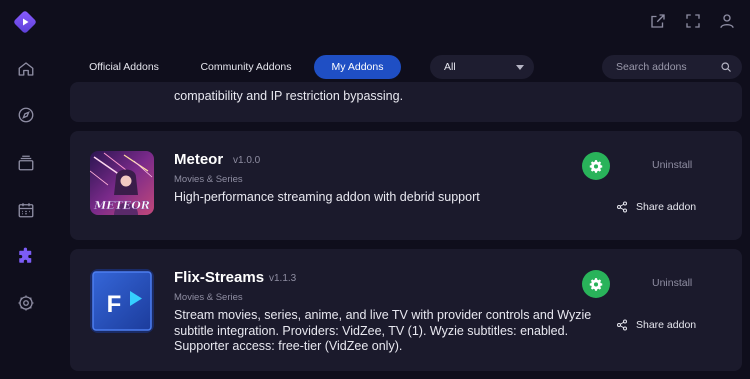 The width and height of the screenshot is (750, 379). What do you see at coordinates (26, 69) in the screenshot?
I see `home-icon` at bounding box center [26, 69].